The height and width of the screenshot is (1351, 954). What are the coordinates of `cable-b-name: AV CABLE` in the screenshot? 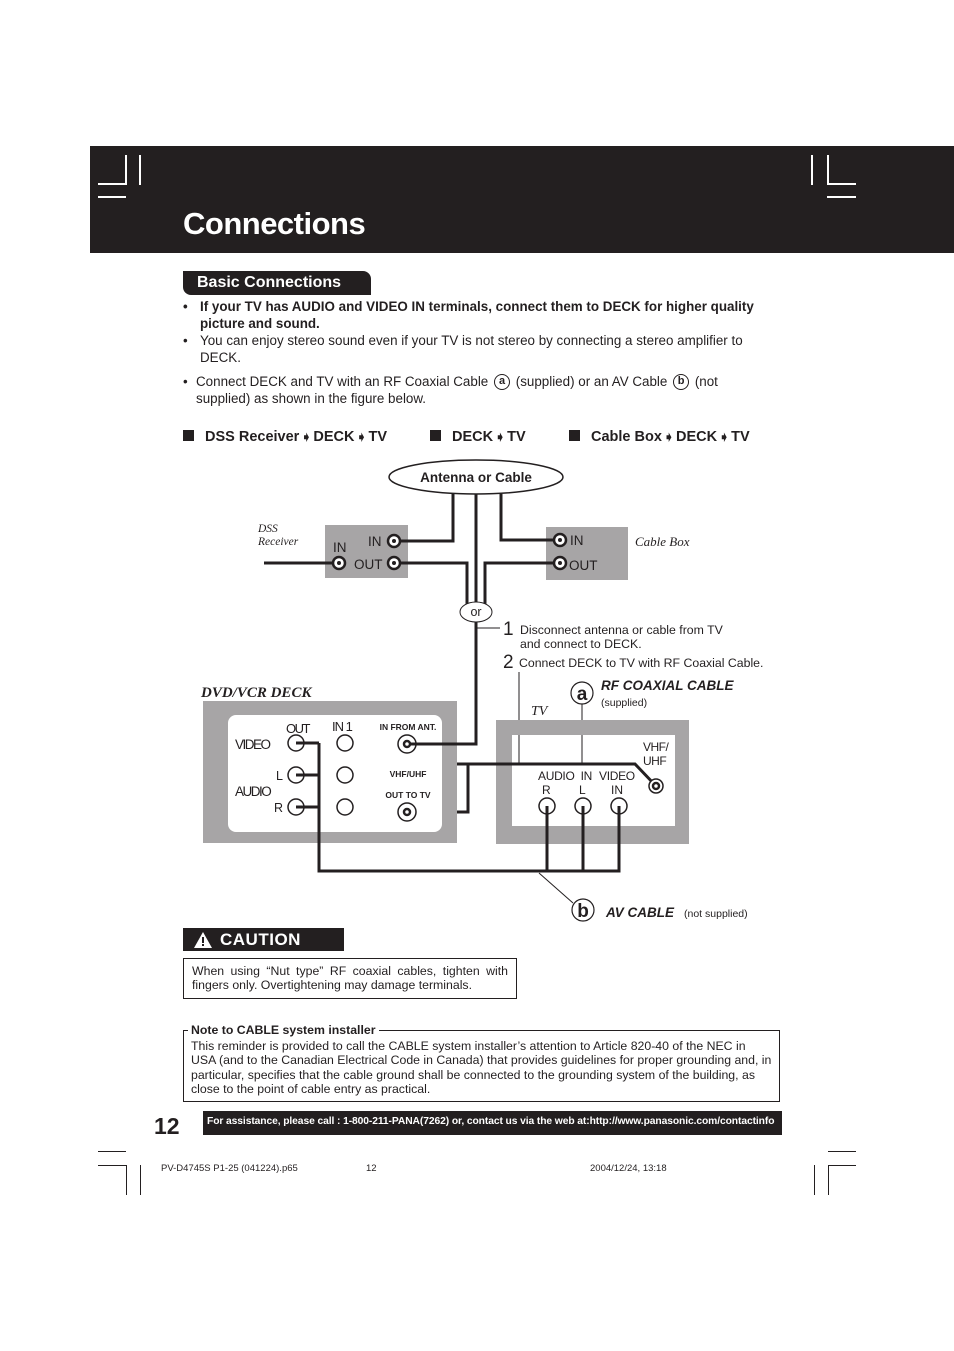 It's located at (640, 912).